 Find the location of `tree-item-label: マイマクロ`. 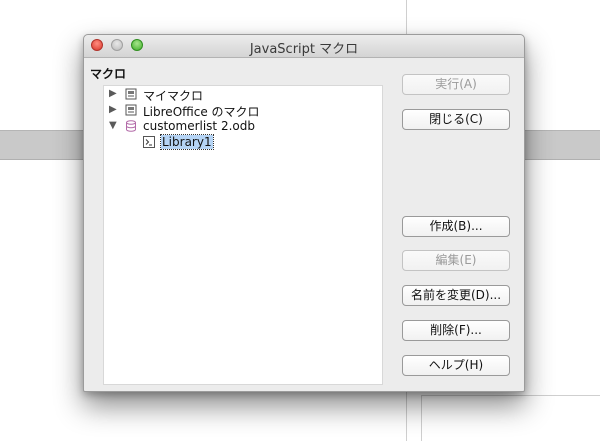

tree-item-label: マイマクロ is located at coordinates (173, 96).